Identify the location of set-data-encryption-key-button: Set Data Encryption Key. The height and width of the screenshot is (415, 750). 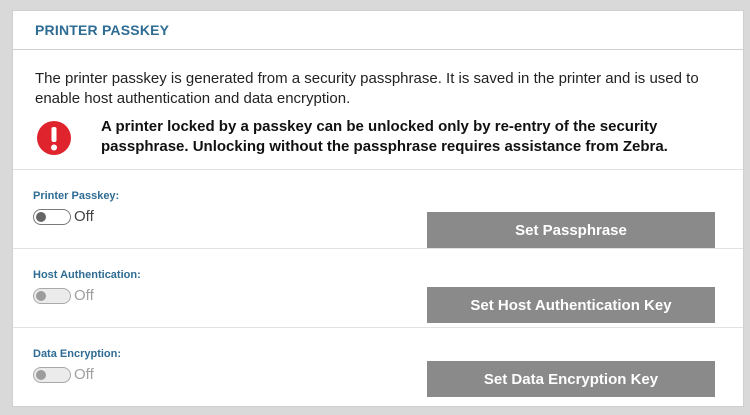
(571, 379).